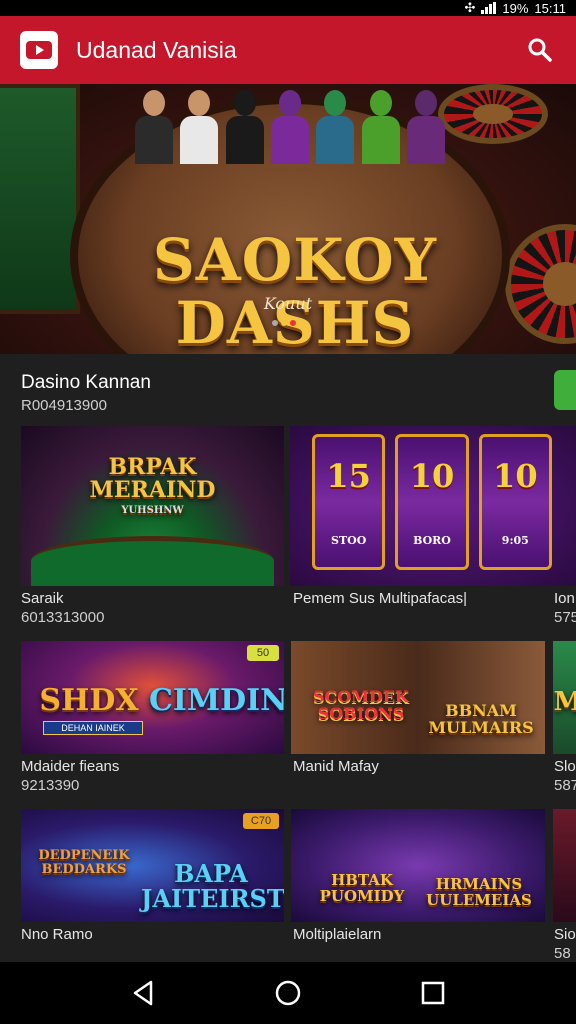 The height and width of the screenshot is (1024, 576). What do you see at coordinates (290, 124) in the screenshot?
I see `hero-people` at bounding box center [290, 124].